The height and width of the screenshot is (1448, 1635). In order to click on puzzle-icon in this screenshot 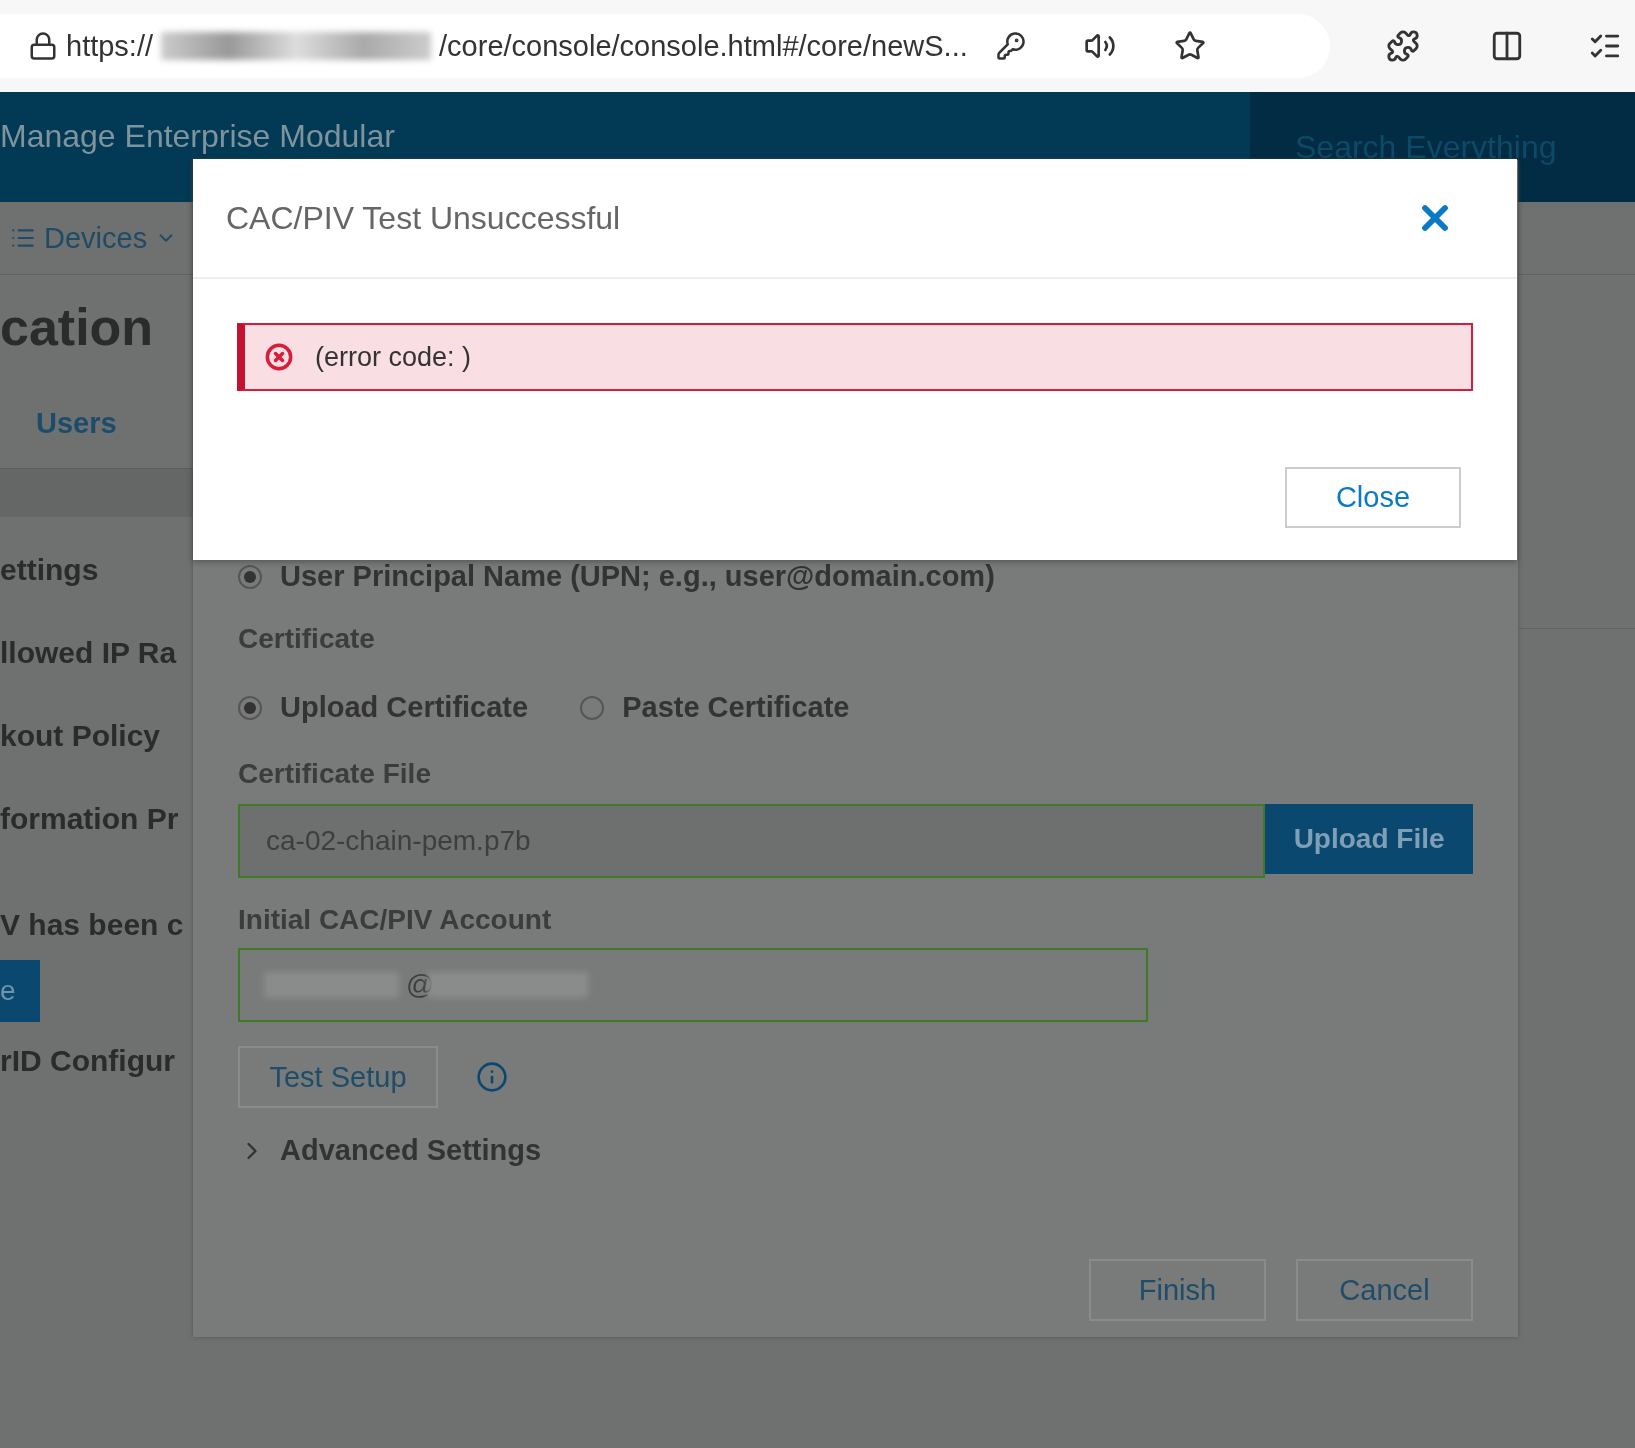, I will do `click(1403, 46)`.